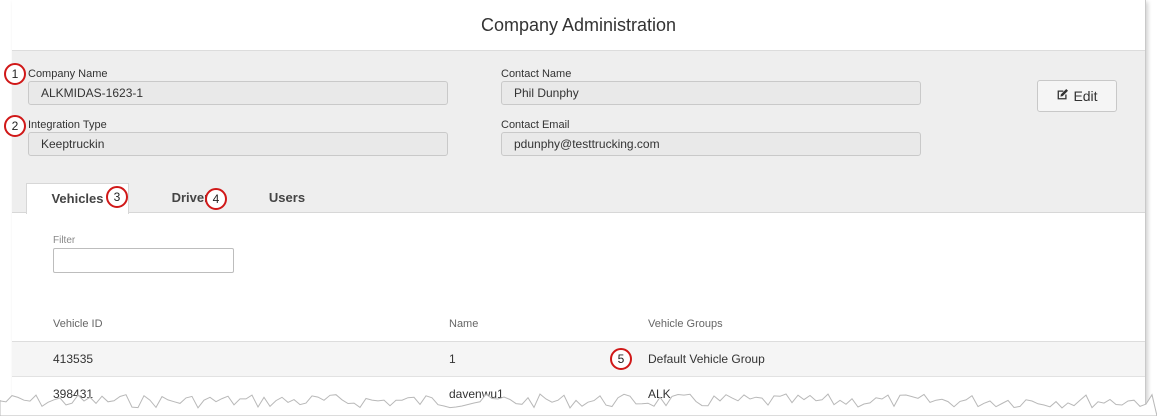  What do you see at coordinates (578, 359) in the screenshot?
I see `table-row: 413535 1 Default Vehicle Group` at bounding box center [578, 359].